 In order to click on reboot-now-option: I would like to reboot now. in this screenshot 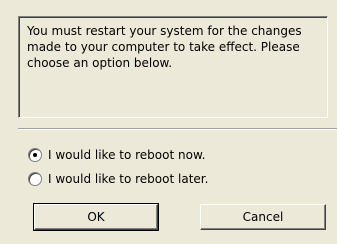, I will do `click(116, 155)`.